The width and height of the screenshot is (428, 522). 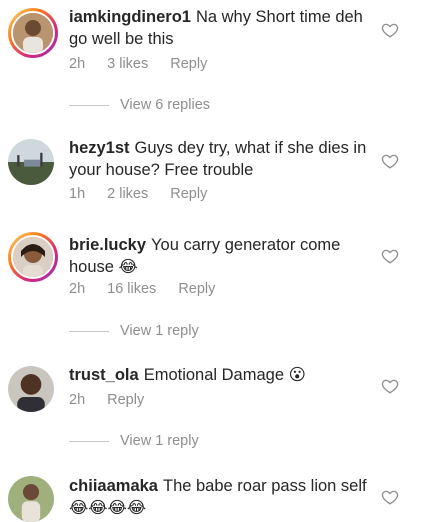 I want to click on comment-username: trust_ola, so click(x=104, y=375).